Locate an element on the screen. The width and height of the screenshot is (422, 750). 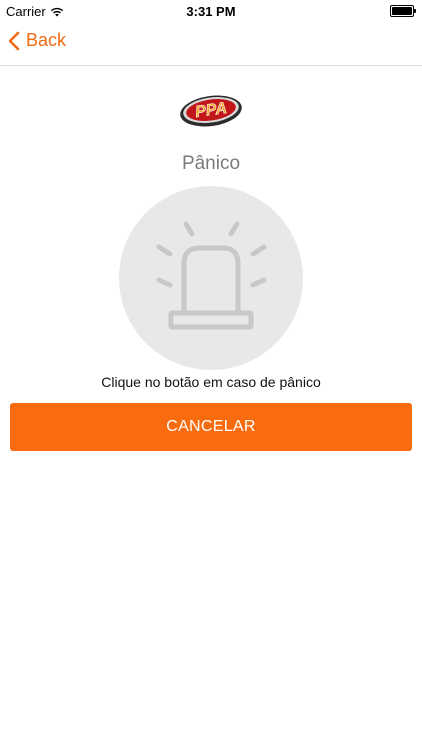
cancel-button-label: CANCELAR is located at coordinates (211, 426).